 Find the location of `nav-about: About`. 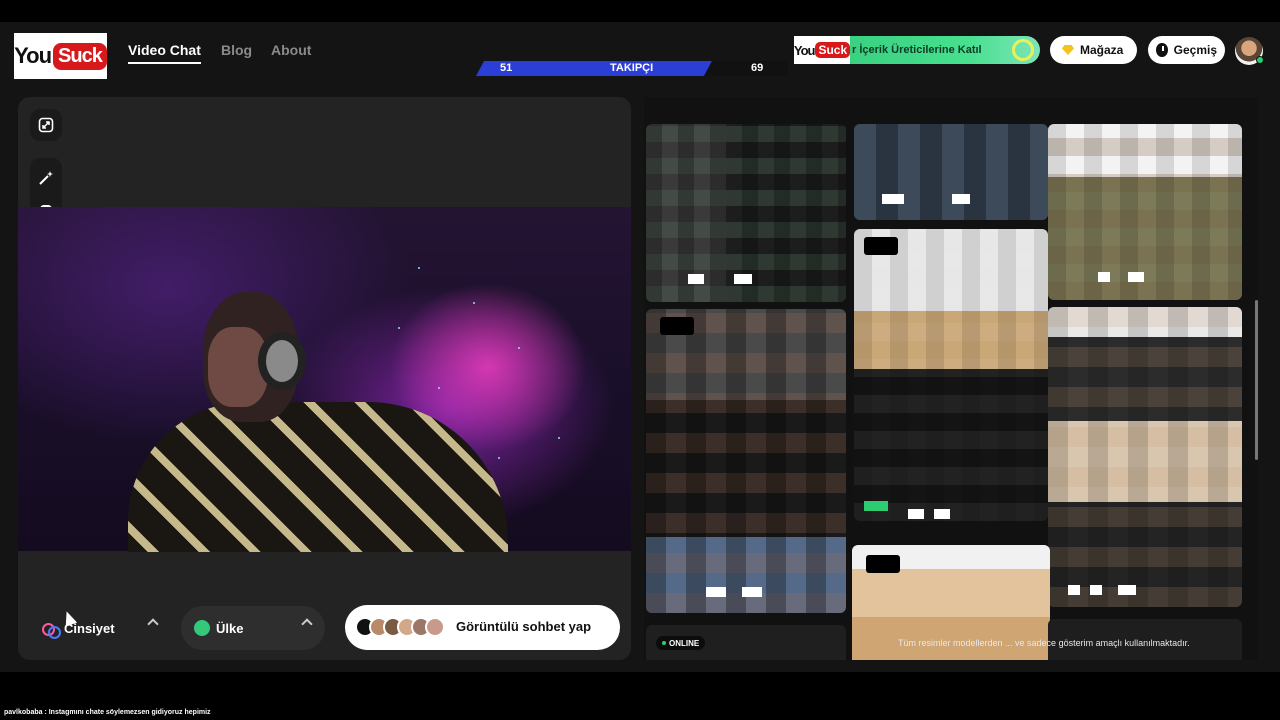

nav-about: About is located at coordinates (291, 50).